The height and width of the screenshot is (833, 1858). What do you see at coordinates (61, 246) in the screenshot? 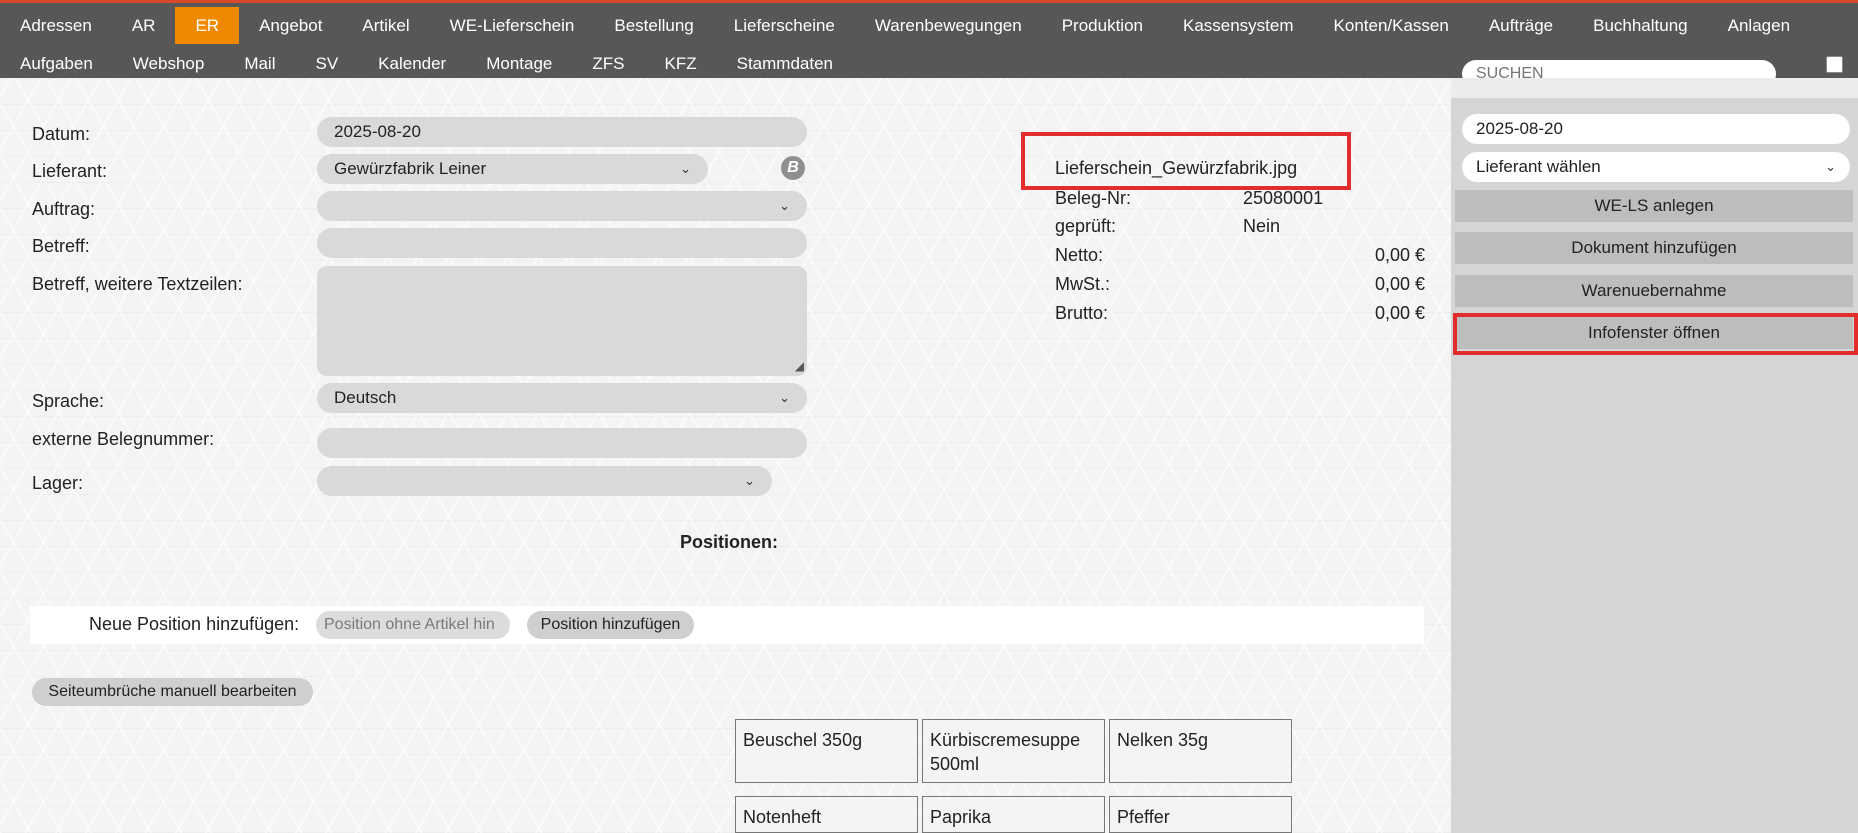
I see `betreff-label: Betreff:` at bounding box center [61, 246].